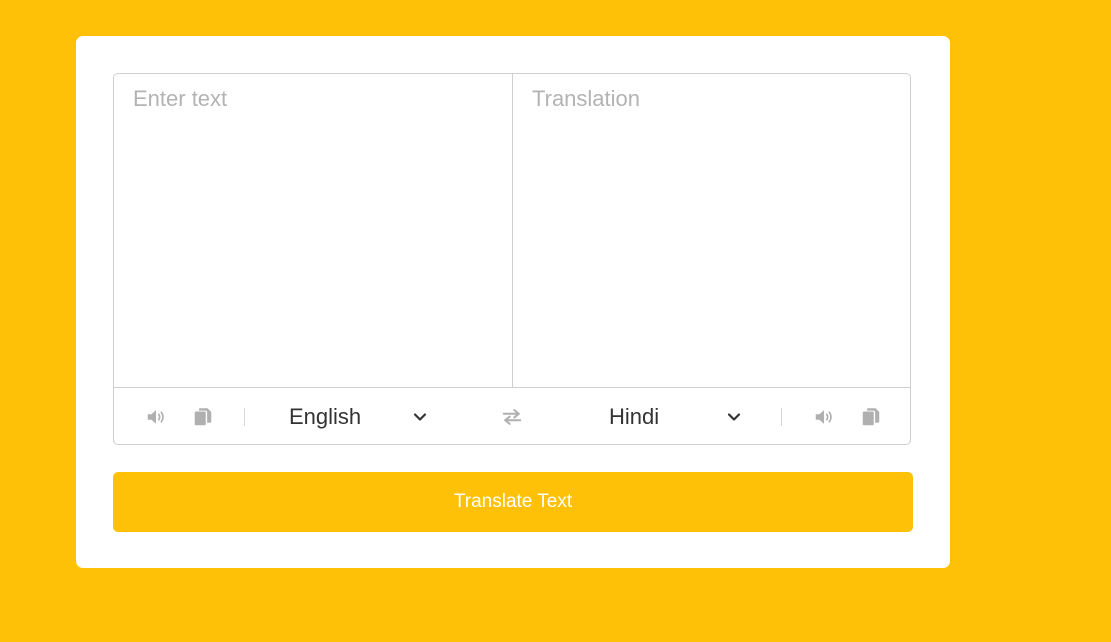  I want to click on from-language-label: English, so click(325, 416).